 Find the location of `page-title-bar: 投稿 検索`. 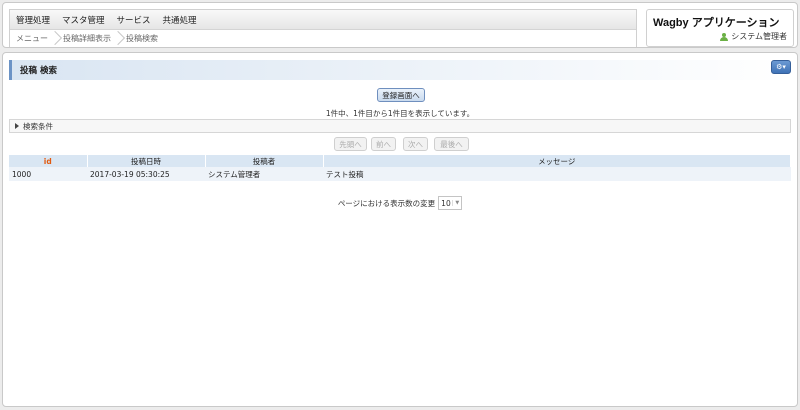

page-title-bar: 投稿 検索 is located at coordinates (400, 70).